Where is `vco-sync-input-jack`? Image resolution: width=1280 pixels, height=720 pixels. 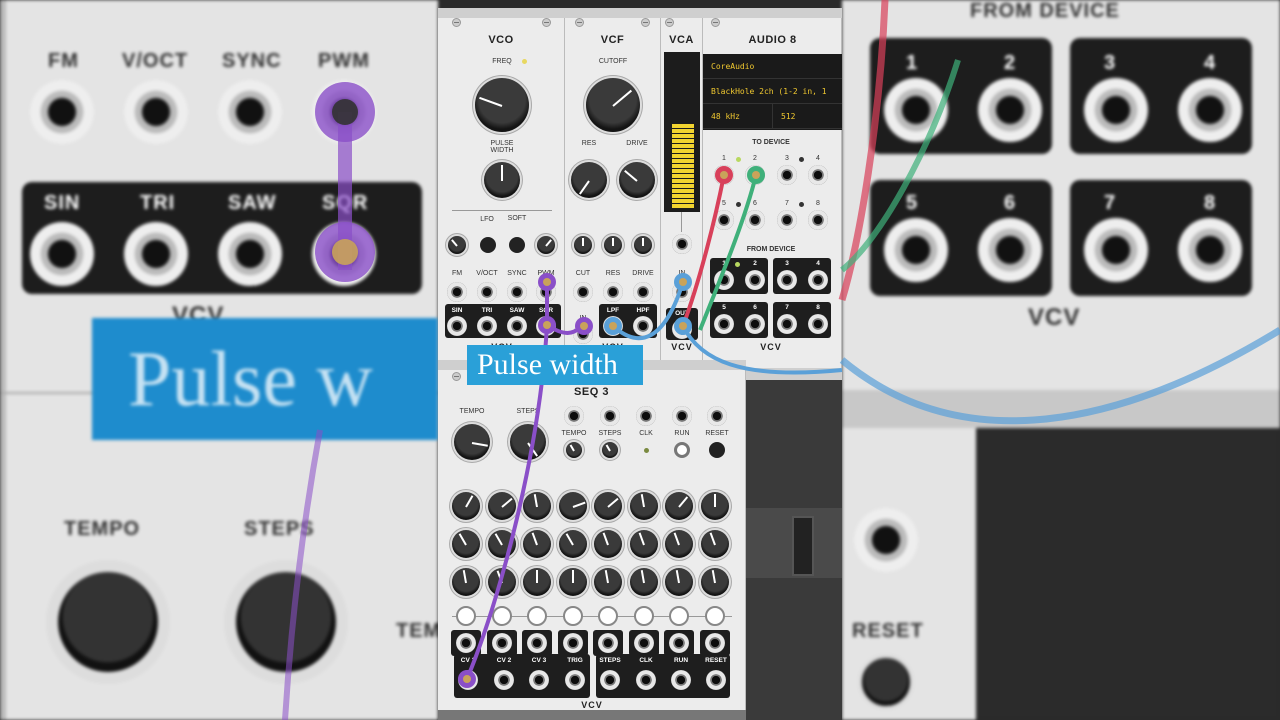 vco-sync-input-jack is located at coordinates (517, 292).